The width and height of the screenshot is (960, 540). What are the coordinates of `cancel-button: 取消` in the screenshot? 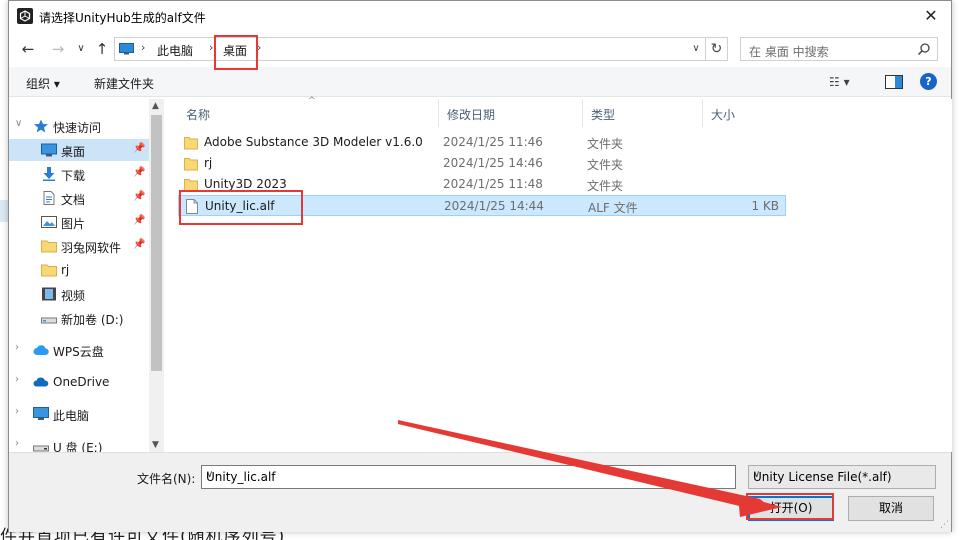 It's located at (891, 508).